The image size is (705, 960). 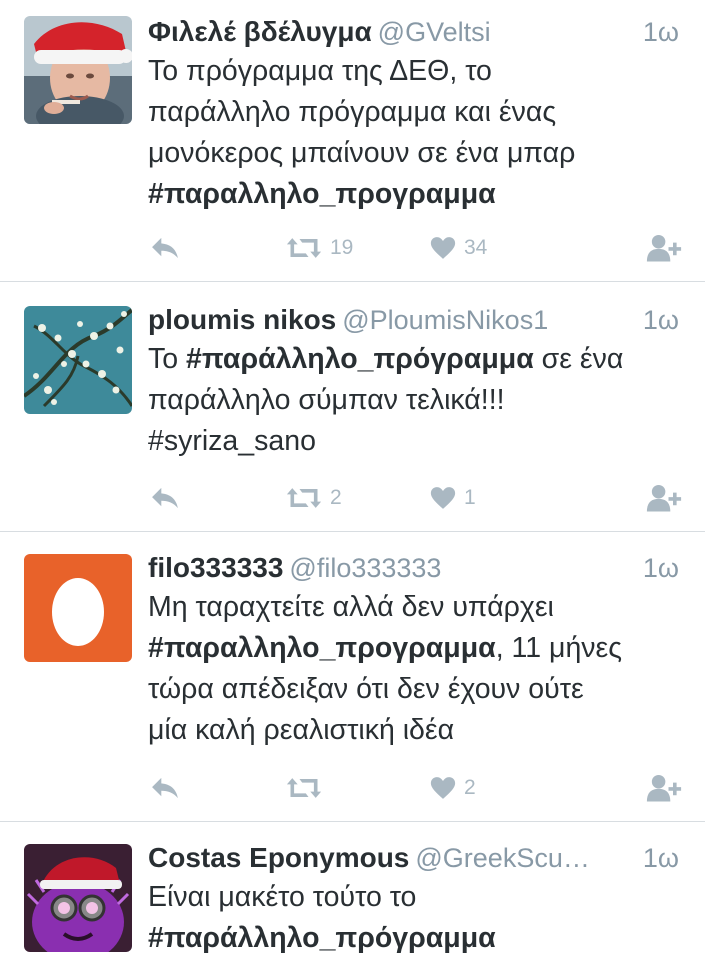 What do you see at coordinates (458, 248) in the screenshot?
I see `like-button: 34` at bounding box center [458, 248].